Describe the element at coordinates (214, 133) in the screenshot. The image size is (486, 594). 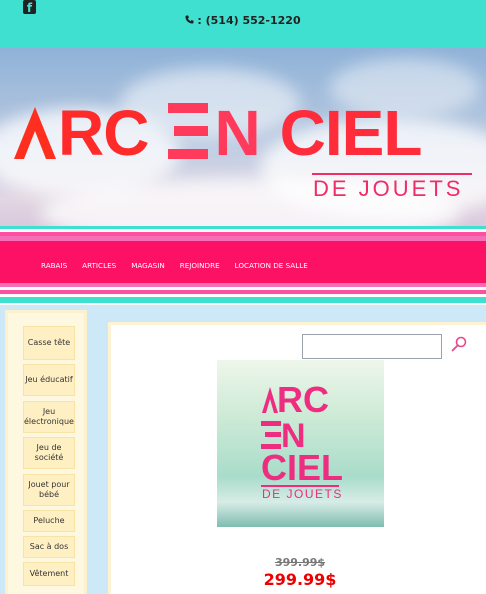
I see `logo-en: N` at that location.